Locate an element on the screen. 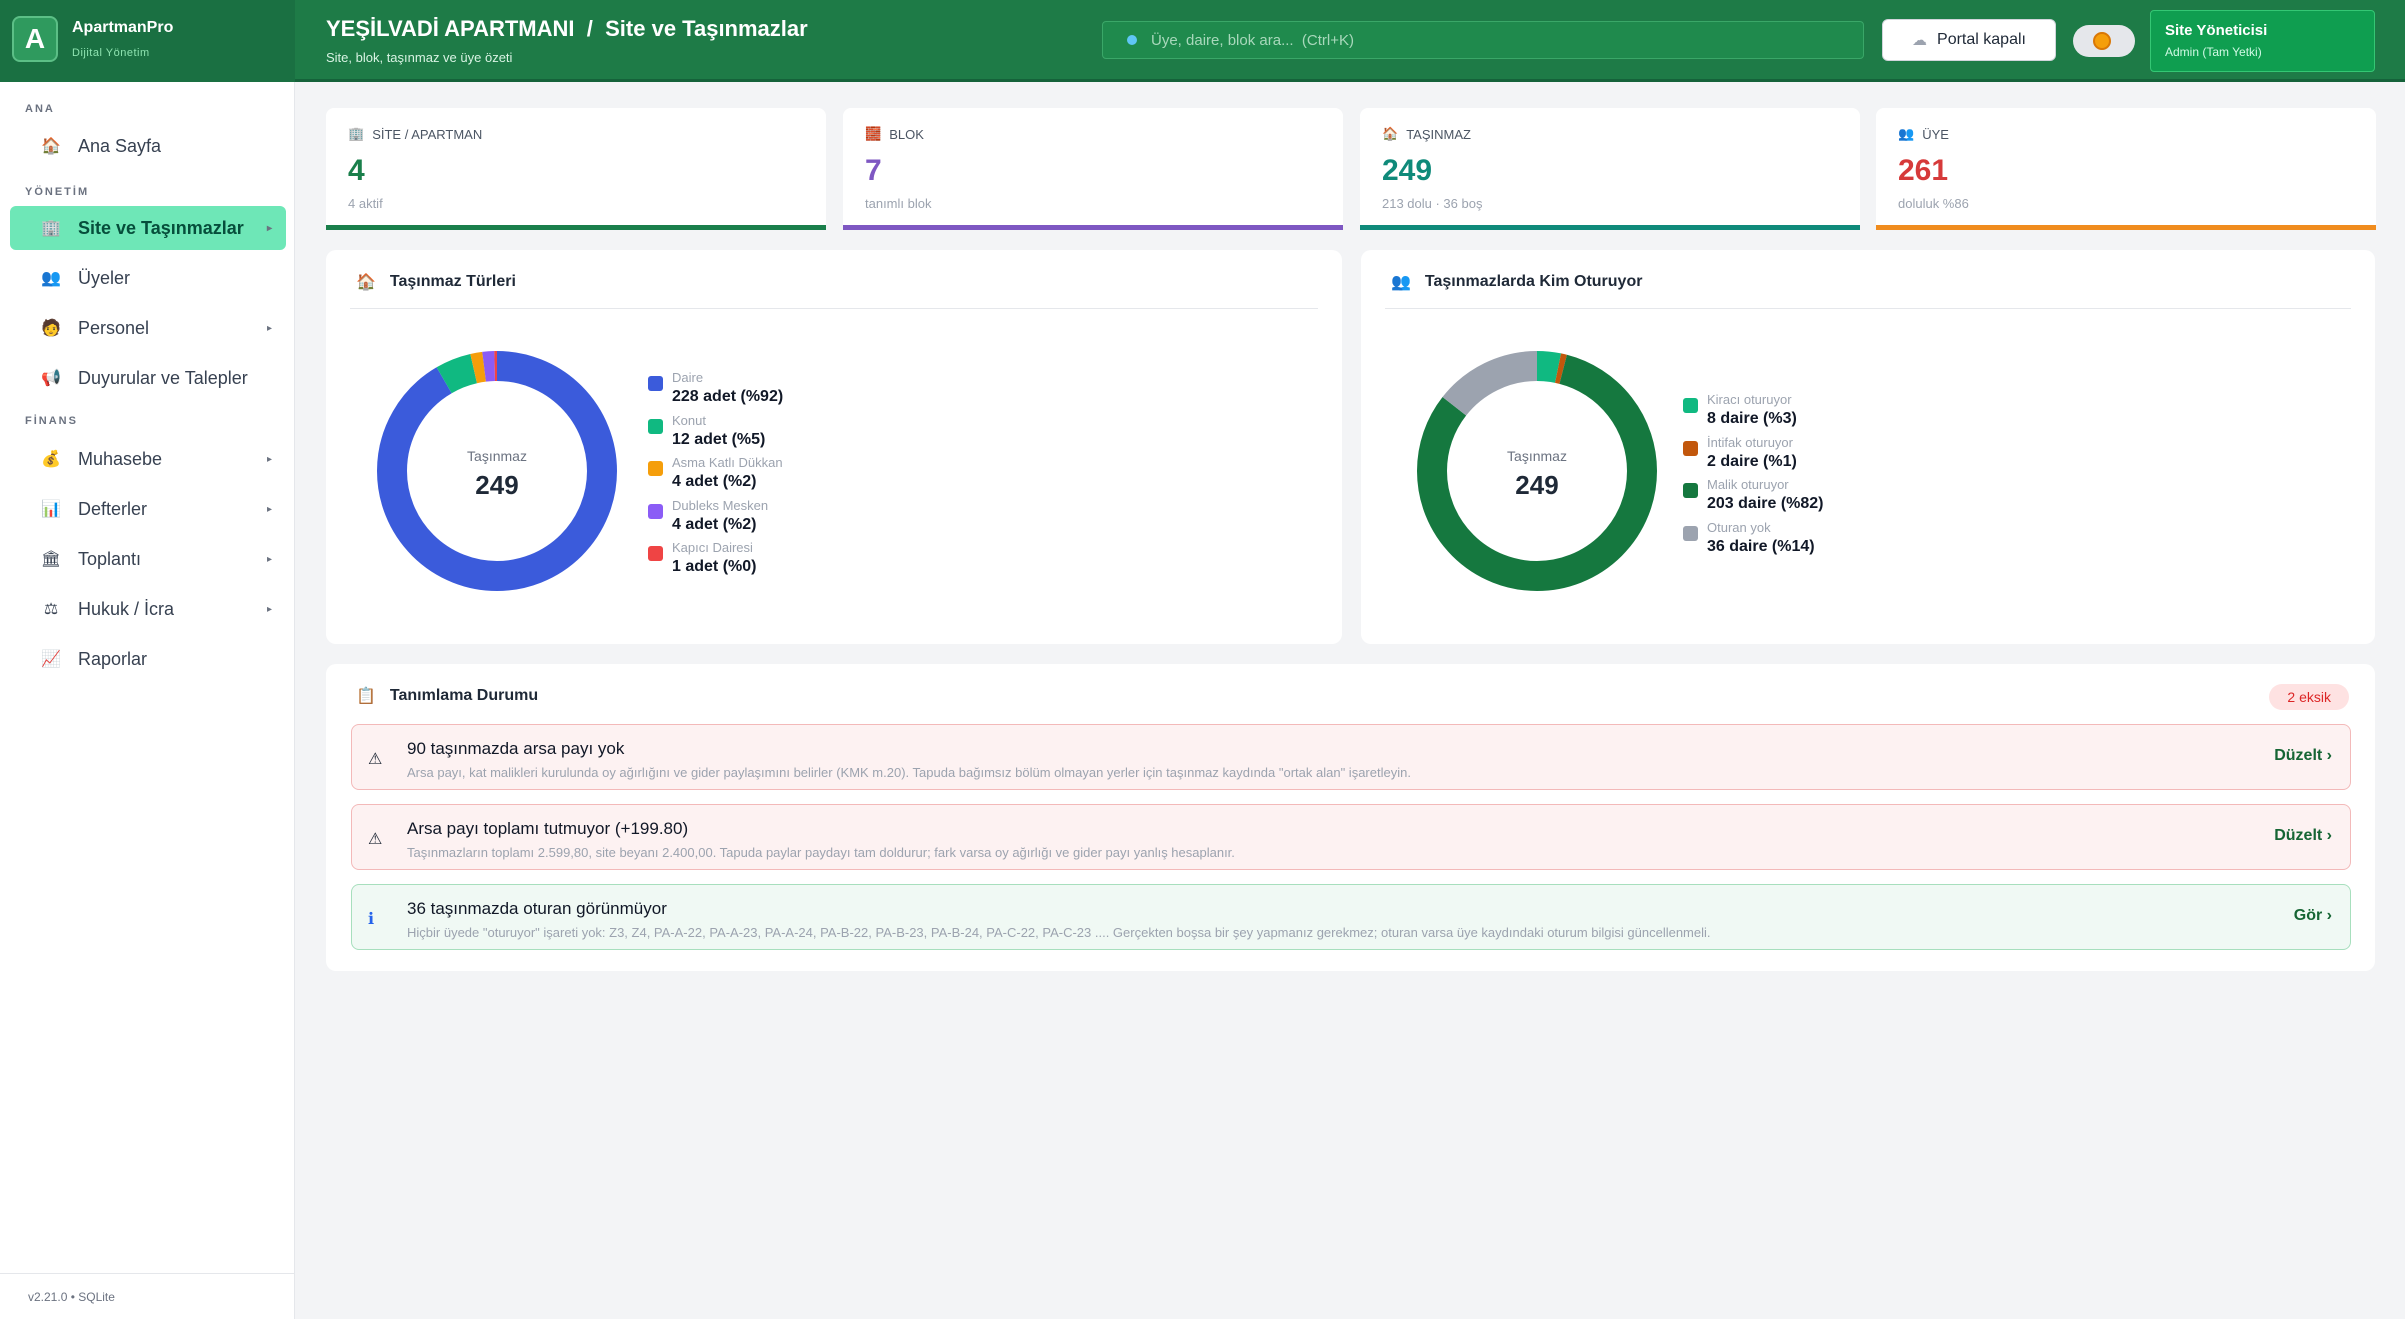  stat-value: 7 is located at coordinates (873, 170).